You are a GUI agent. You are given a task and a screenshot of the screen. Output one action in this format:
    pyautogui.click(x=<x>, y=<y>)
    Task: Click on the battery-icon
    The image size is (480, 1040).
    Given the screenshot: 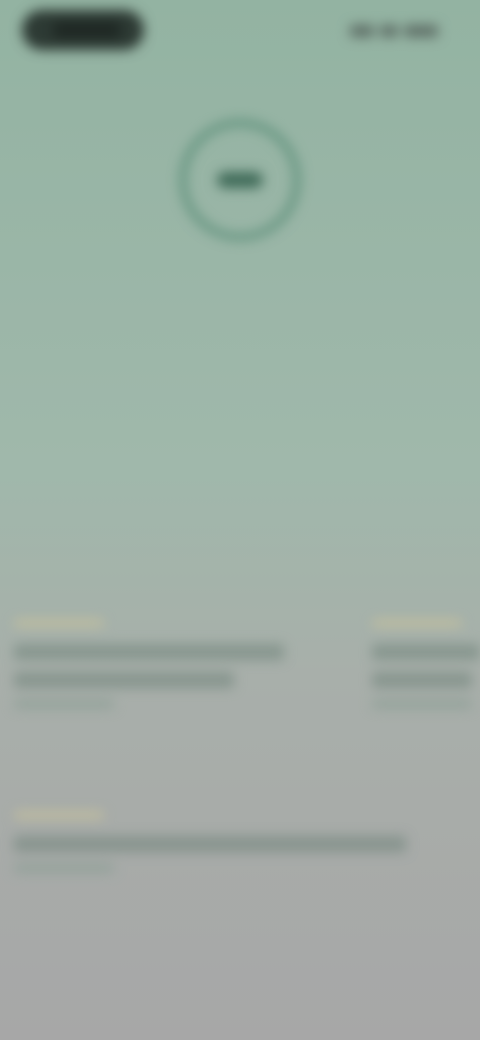 What is the action you would take?
    pyautogui.click(x=421, y=30)
    